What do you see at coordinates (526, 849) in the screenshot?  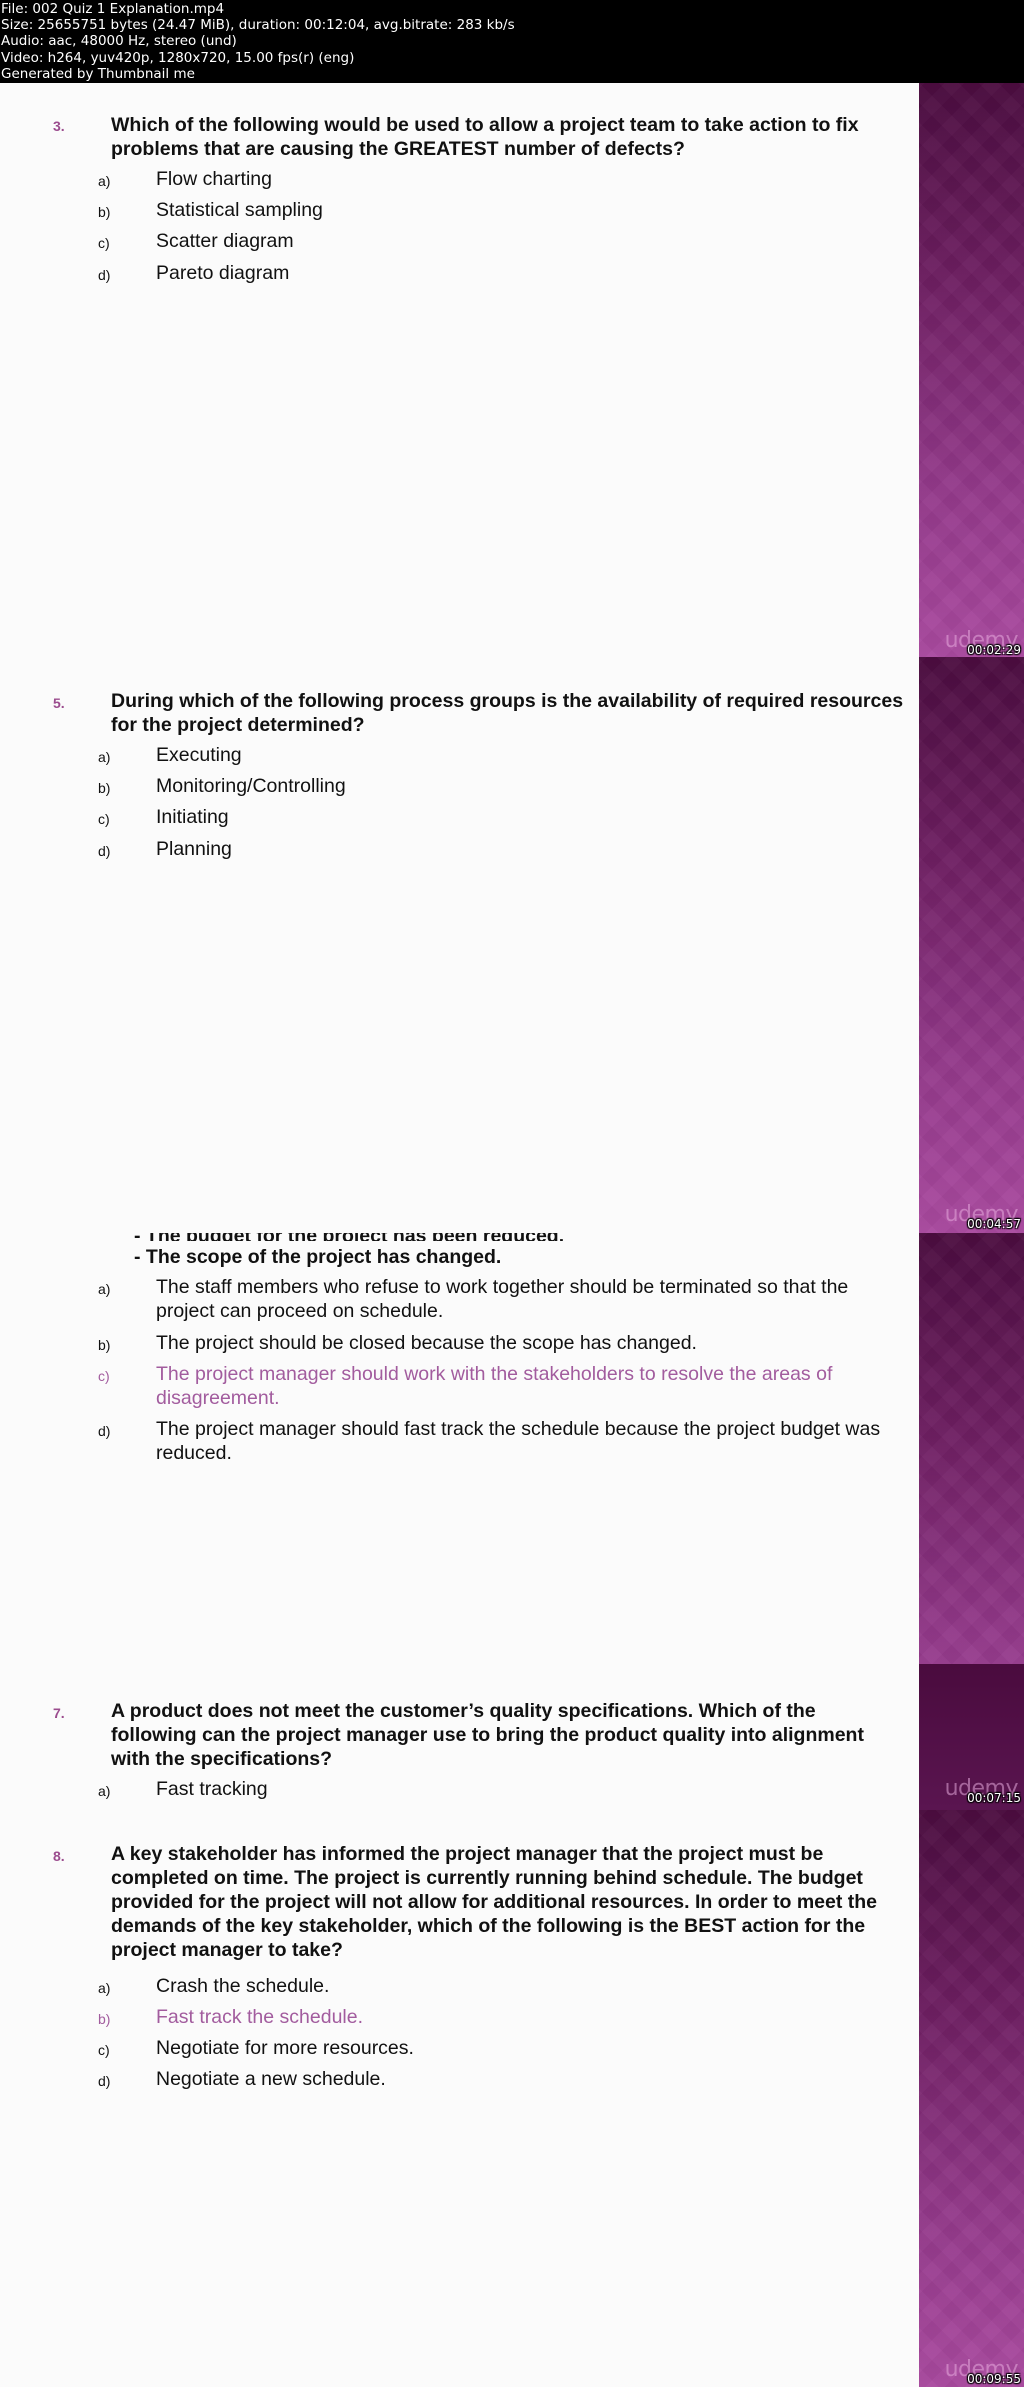 I see `option-text: Planning` at bounding box center [526, 849].